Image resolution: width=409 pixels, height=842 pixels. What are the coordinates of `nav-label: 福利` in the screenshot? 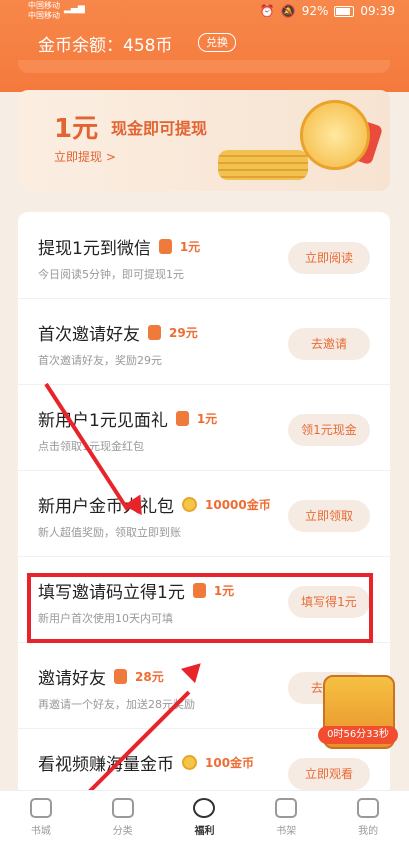 It's located at (204, 831).